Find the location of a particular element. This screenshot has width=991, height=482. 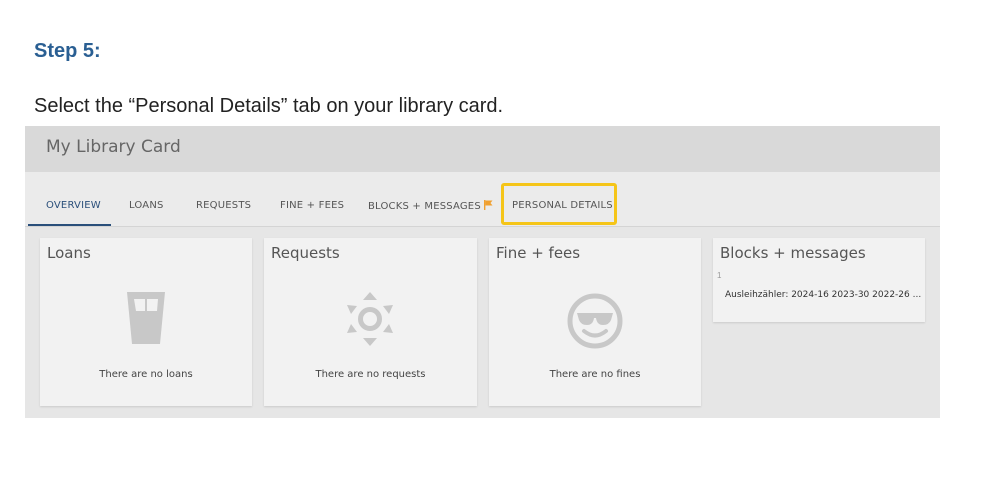

tab-blocks-messages: BLOCKS + MESSAGES is located at coordinates (430, 206).